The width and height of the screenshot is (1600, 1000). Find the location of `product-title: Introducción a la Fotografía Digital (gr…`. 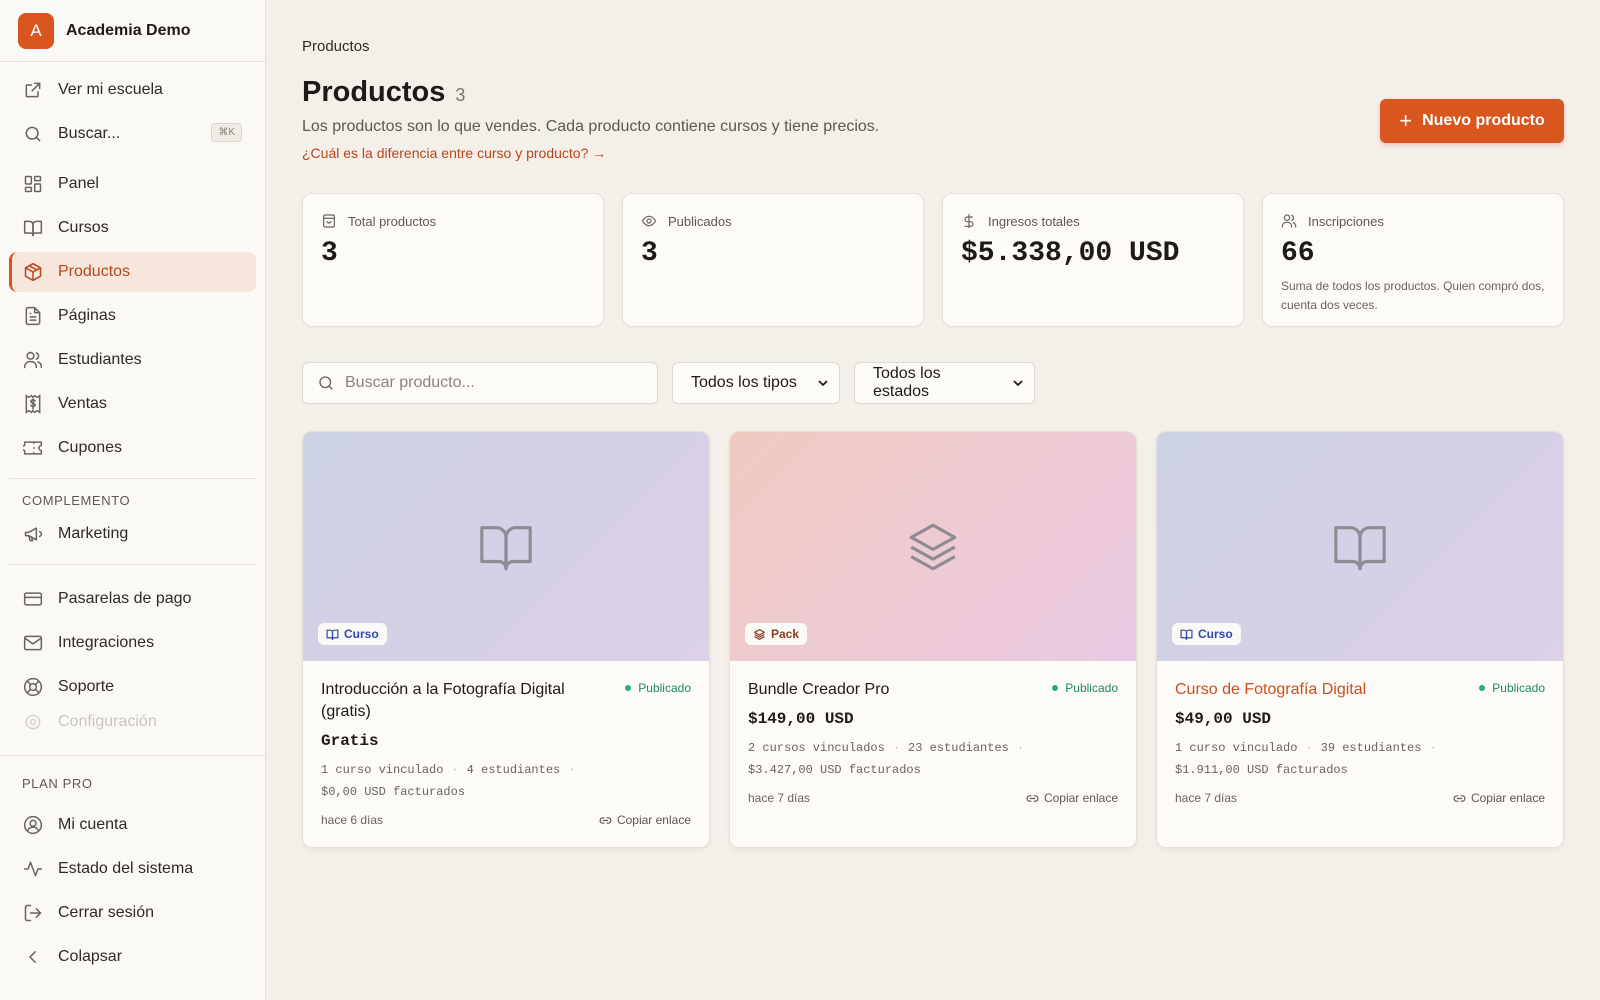

product-title: Introducción a la Fotografía Digital (gr… is located at coordinates (461, 701).